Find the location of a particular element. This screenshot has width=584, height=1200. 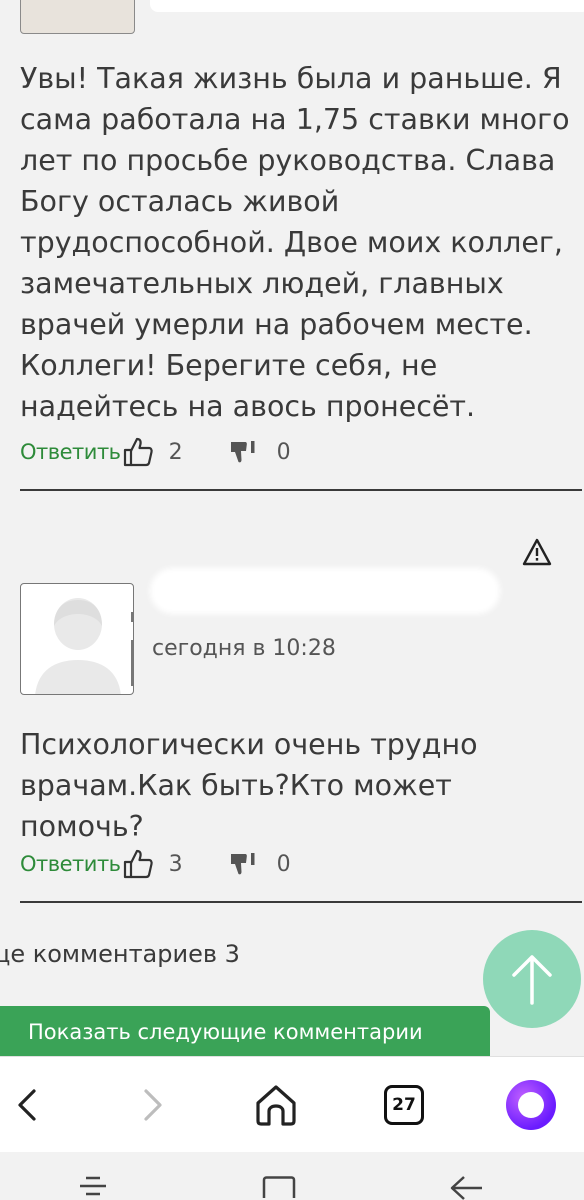

previous-avatar-edge is located at coordinates (77, 17).